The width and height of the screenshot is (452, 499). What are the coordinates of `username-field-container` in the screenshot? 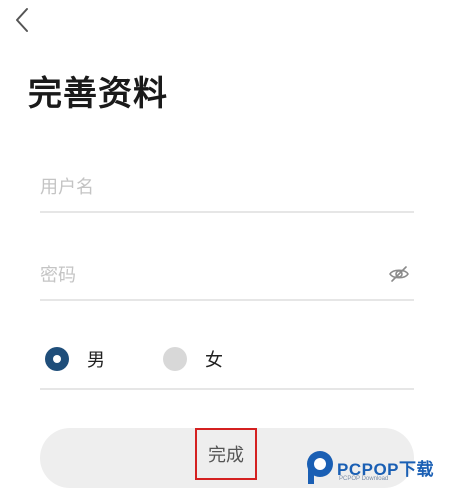 It's located at (227, 188).